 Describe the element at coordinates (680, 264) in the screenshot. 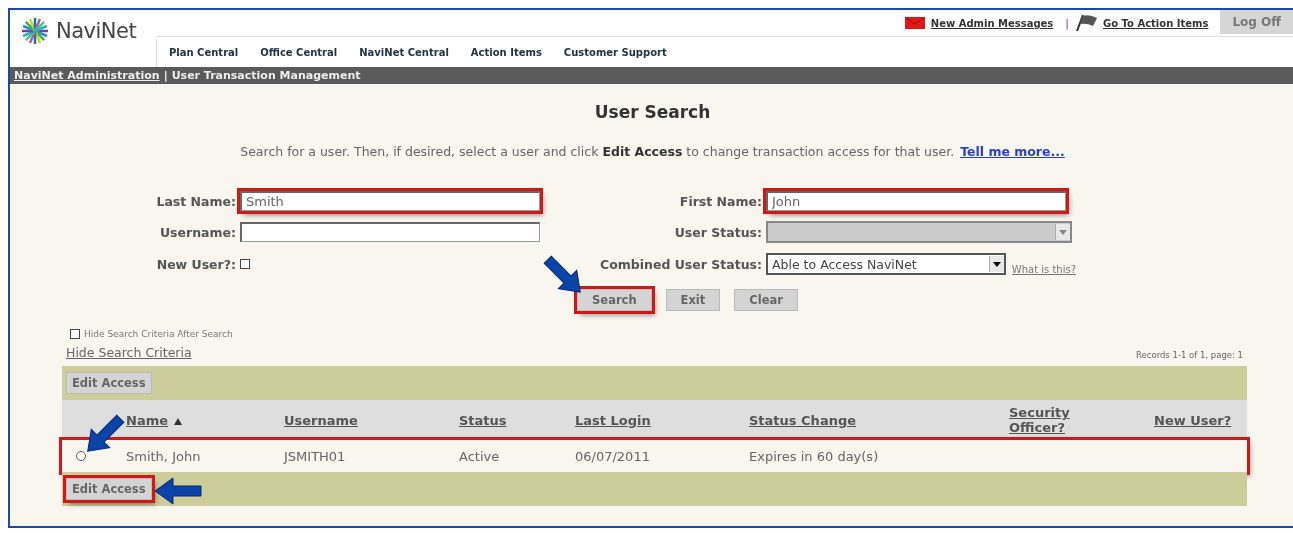

I see `field-label: Combined User Status:` at that location.